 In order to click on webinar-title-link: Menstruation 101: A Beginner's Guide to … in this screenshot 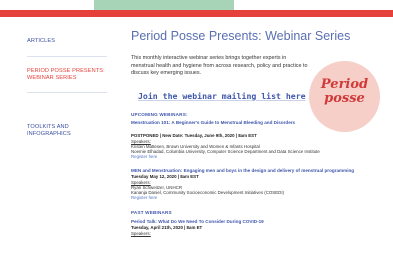, I will do `click(231, 123)`.